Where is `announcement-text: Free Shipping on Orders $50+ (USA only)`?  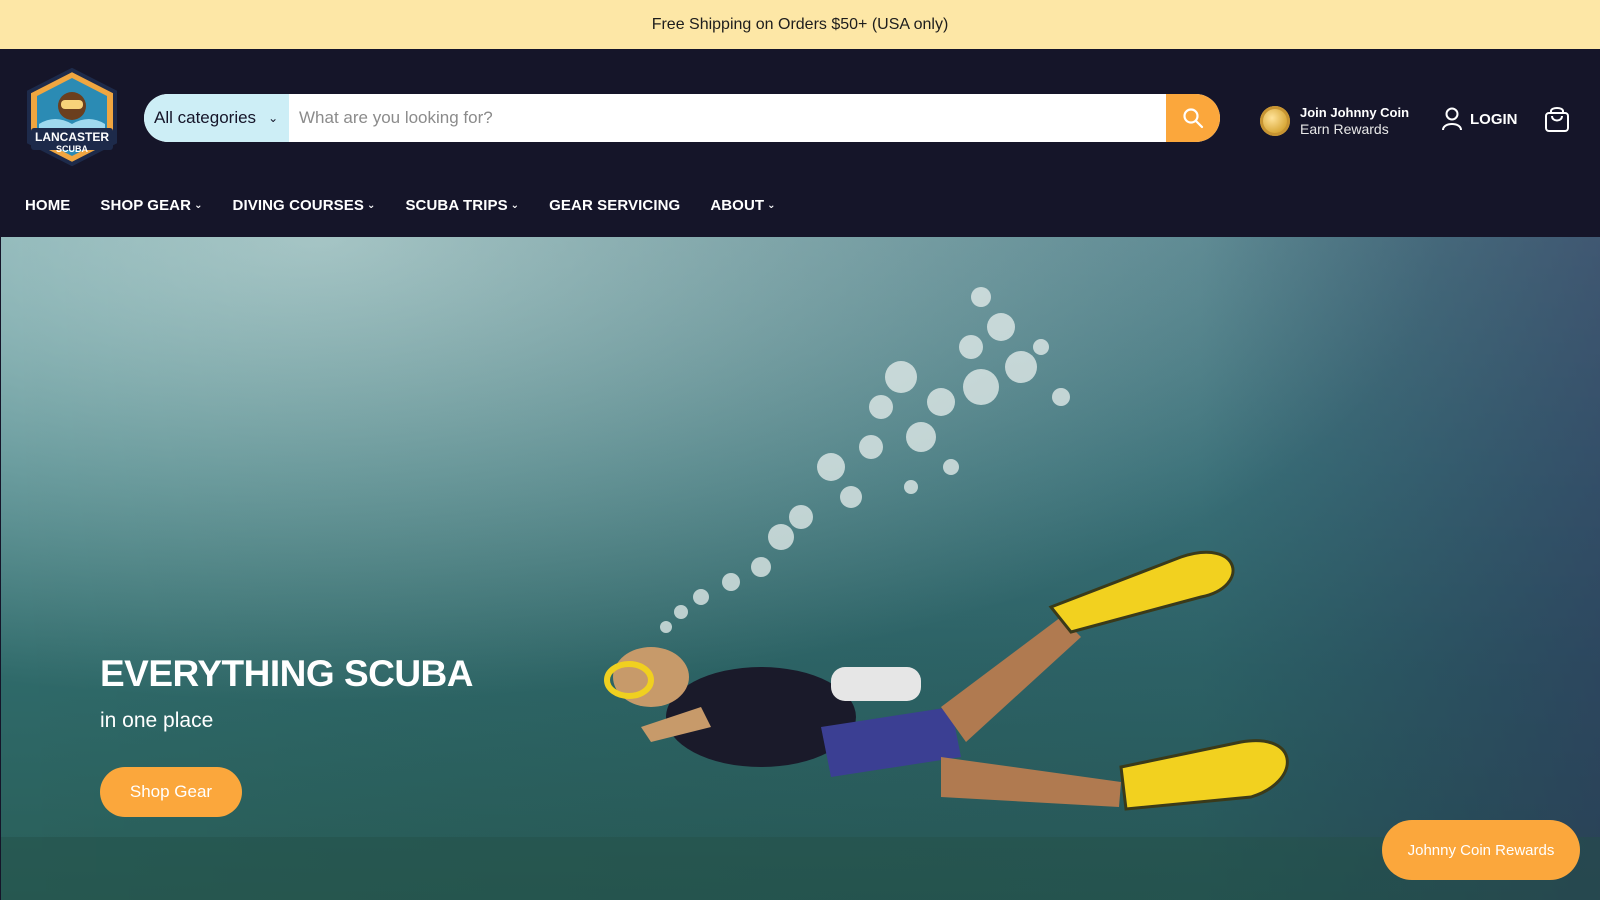 announcement-text: Free Shipping on Orders $50+ (USA only) is located at coordinates (800, 24).